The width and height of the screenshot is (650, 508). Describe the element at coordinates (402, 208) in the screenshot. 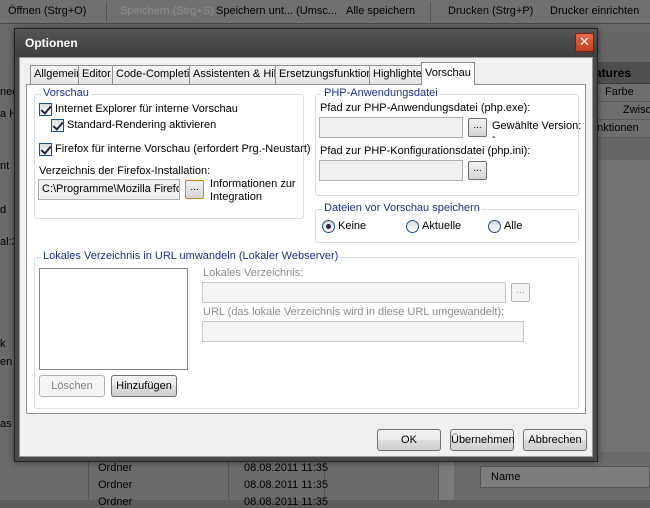

I see `save-before-preview-title: Dateien vor Vorschau speichern` at that location.